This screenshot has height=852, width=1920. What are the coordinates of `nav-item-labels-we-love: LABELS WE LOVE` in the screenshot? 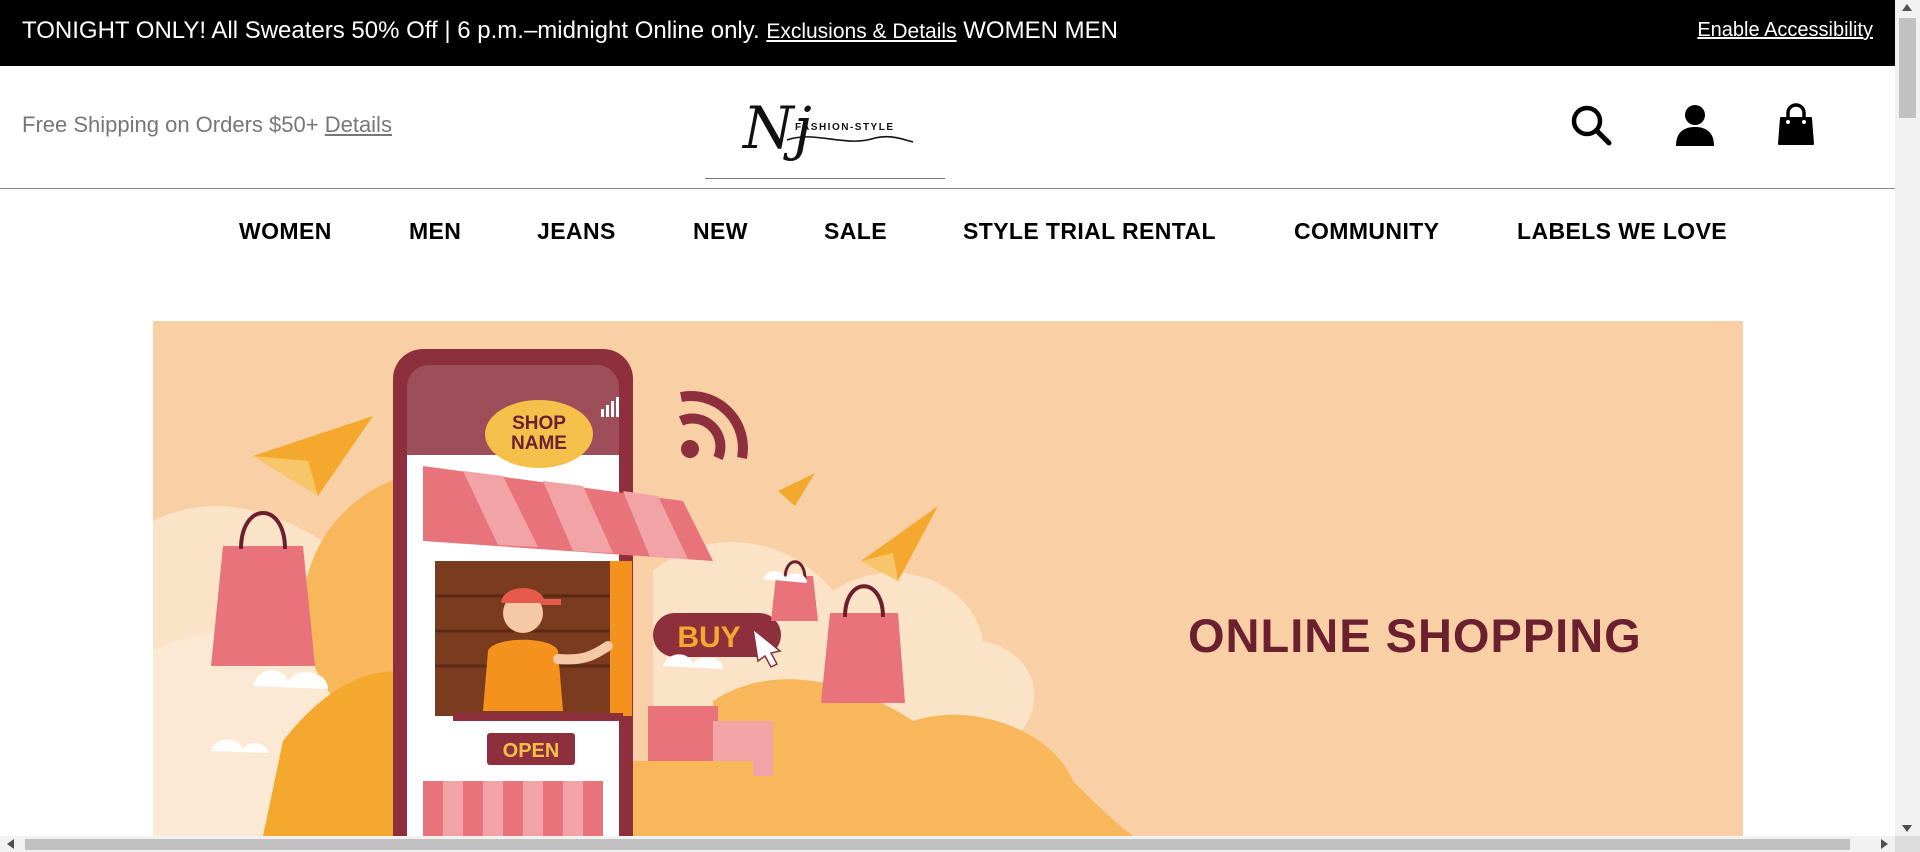 It's located at (1622, 231).